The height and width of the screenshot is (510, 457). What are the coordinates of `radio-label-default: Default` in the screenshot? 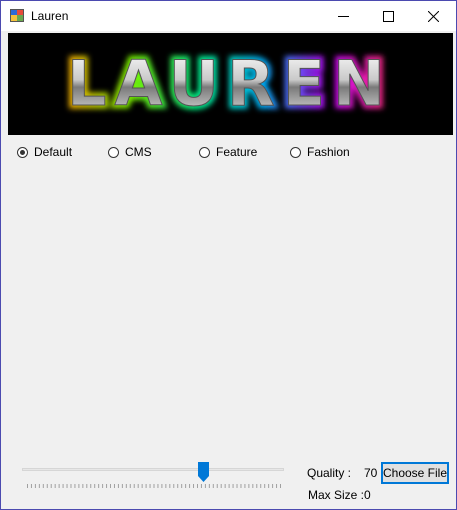 It's located at (53, 152).